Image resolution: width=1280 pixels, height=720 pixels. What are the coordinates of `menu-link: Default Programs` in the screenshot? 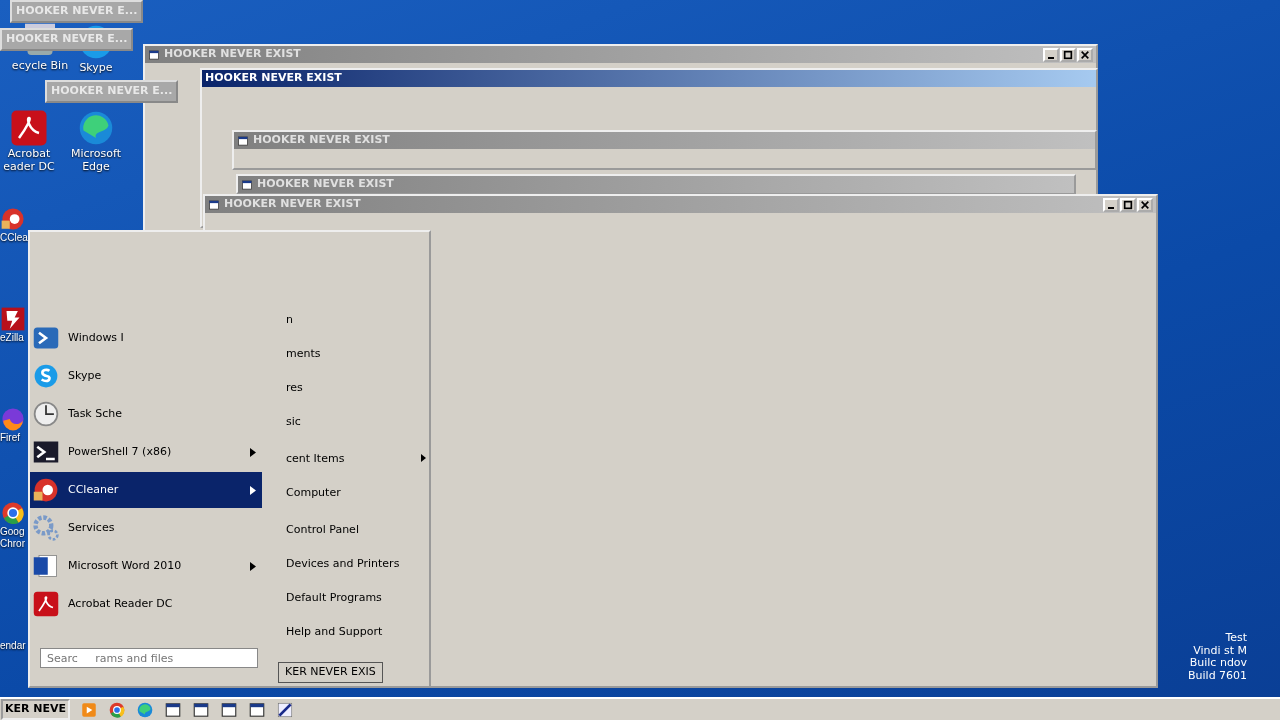 It's located at (356, 598).